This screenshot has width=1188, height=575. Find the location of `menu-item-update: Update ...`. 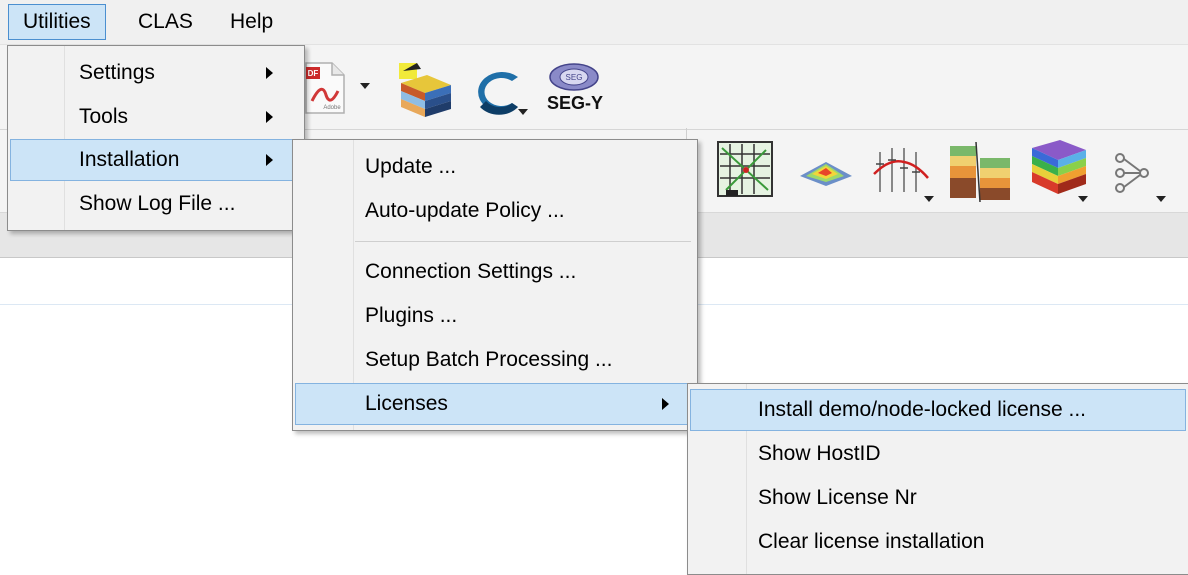

menu-item-update: Update ... is located at coordinates (495, 167).